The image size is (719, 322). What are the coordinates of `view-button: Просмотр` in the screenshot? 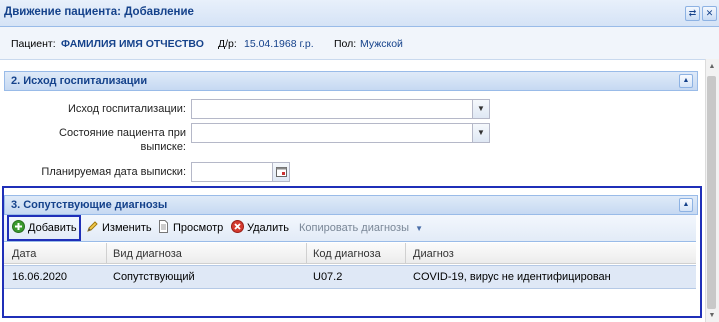 It's located at (190, 228).